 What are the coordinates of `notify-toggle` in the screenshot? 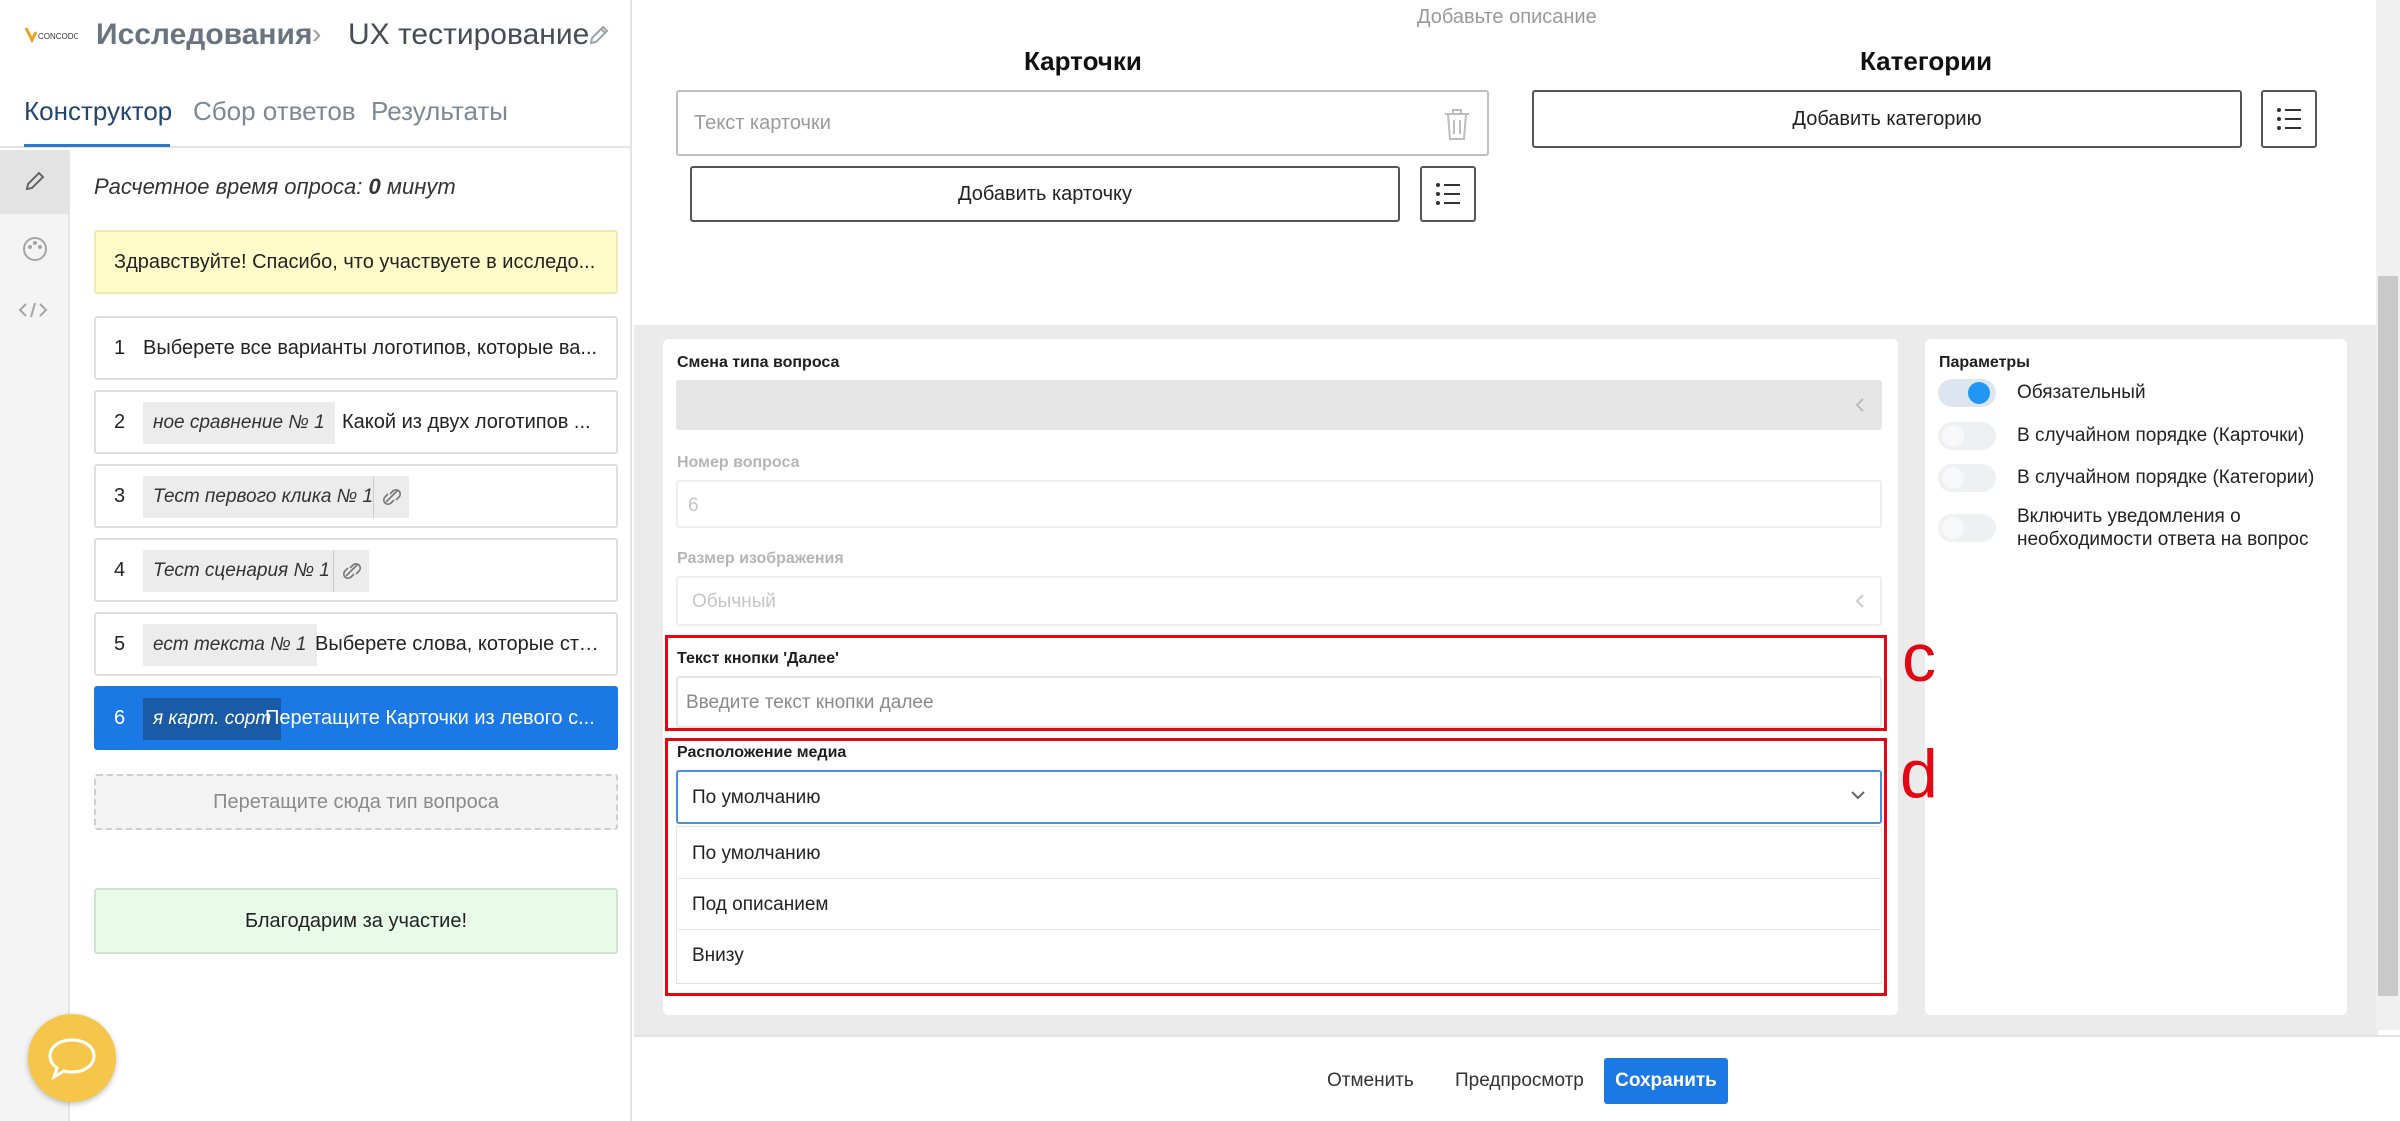 It's located at (1967, 528).